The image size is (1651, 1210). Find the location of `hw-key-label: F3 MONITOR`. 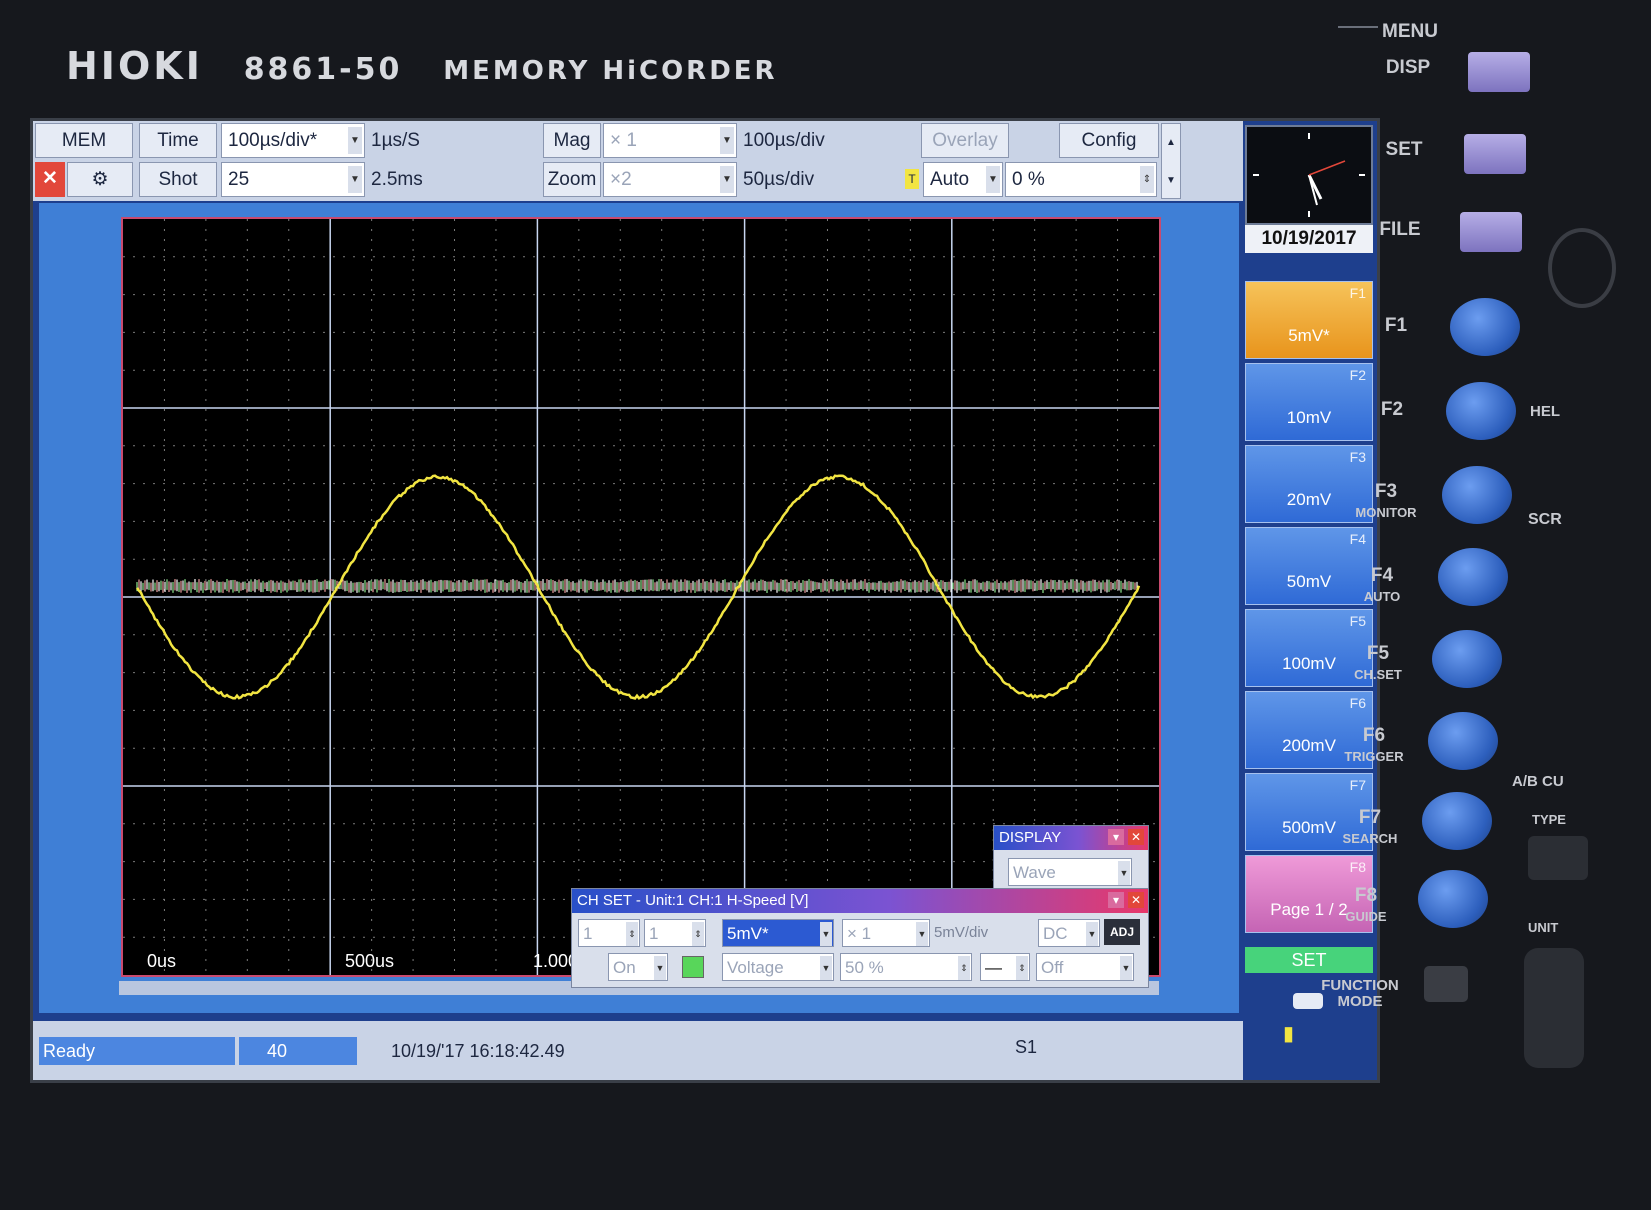

hw-key-label: F3 MONITOR is located at coordinates (1386, 502).